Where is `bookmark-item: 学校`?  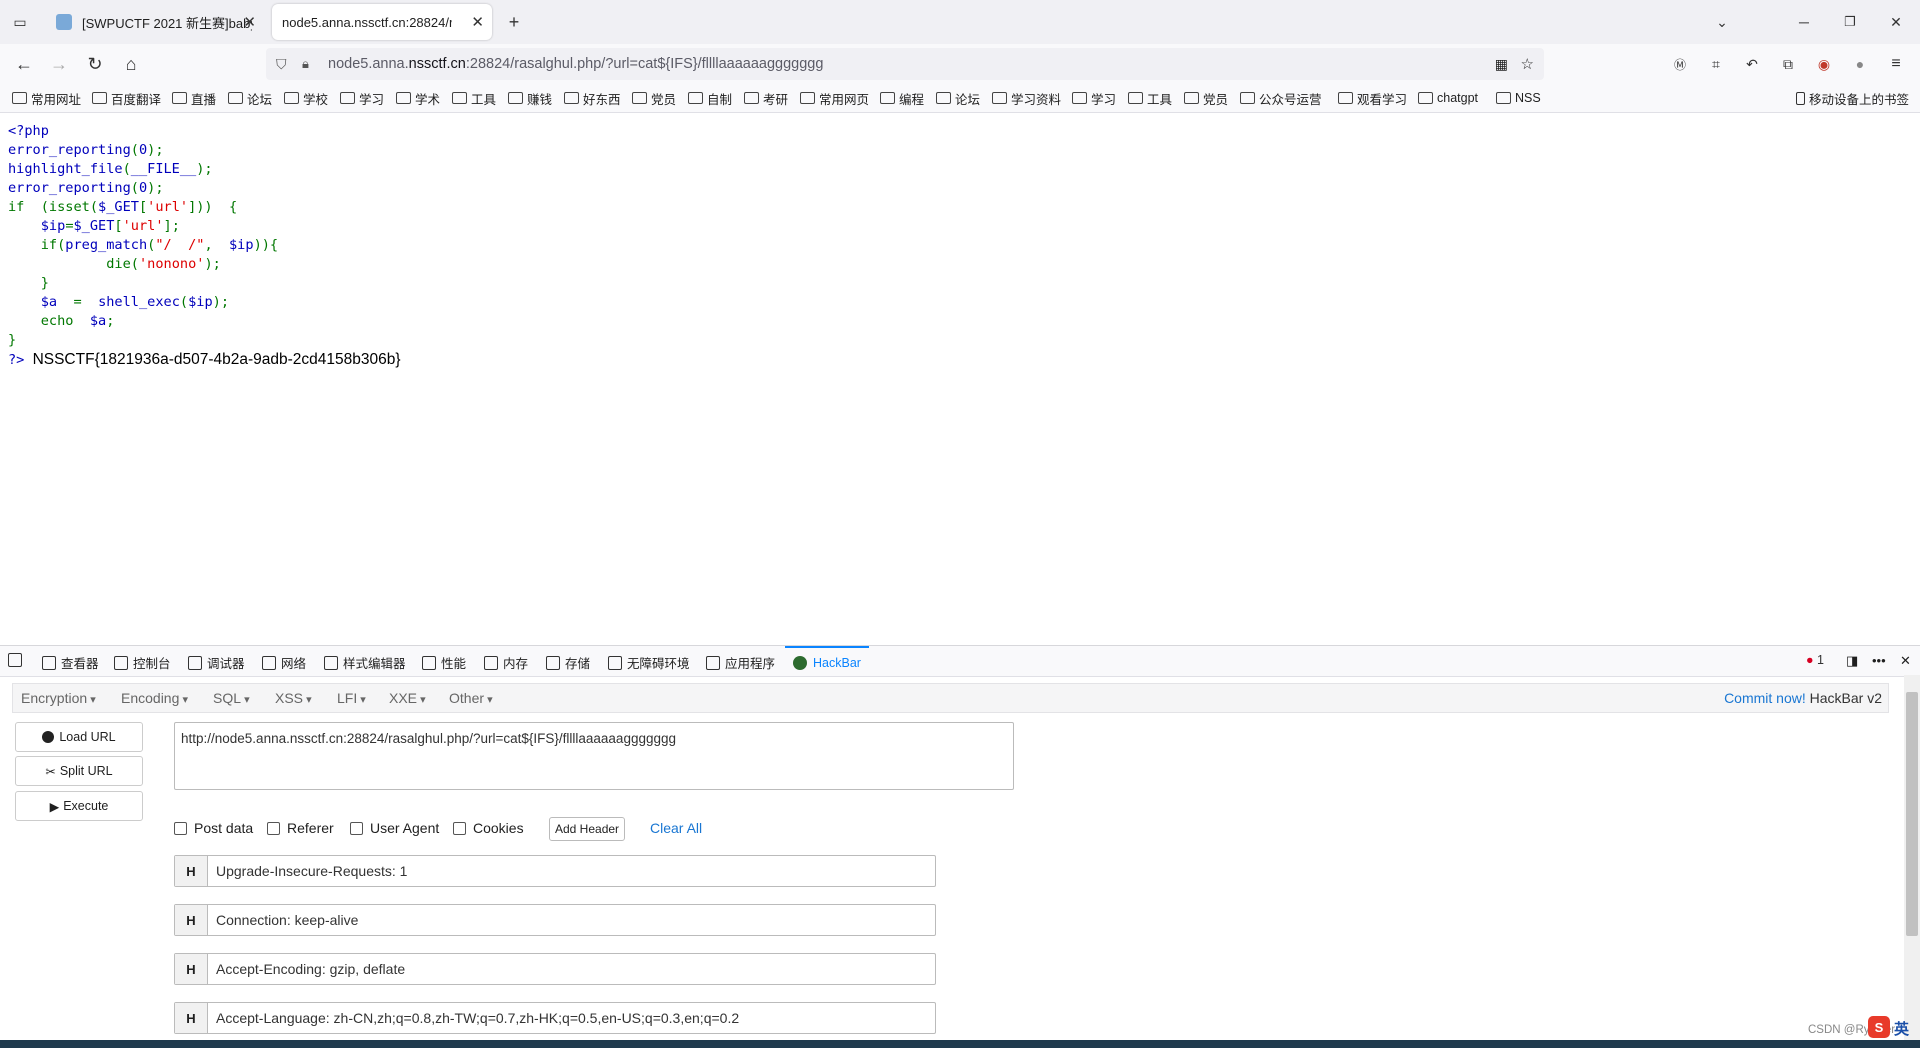
bookmark-item: 学校 is located at coordinates (306, 98).